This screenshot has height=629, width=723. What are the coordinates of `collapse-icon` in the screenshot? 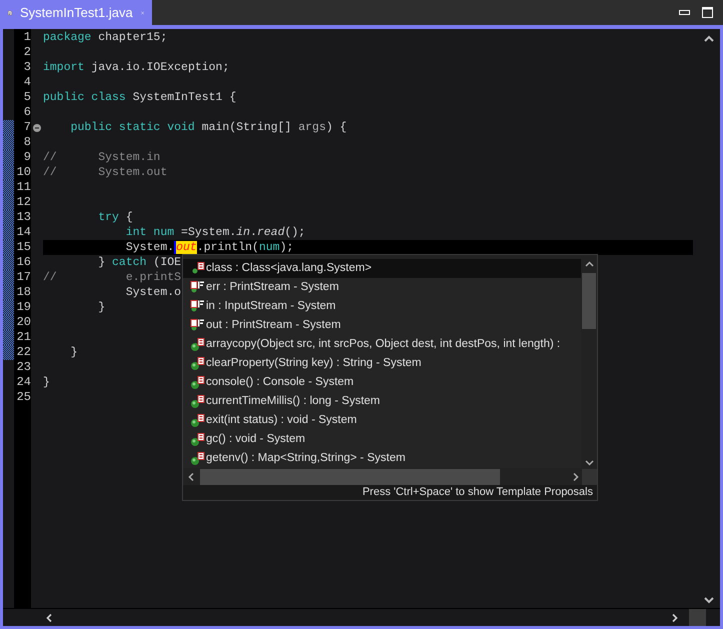 It's located at (37, 128).